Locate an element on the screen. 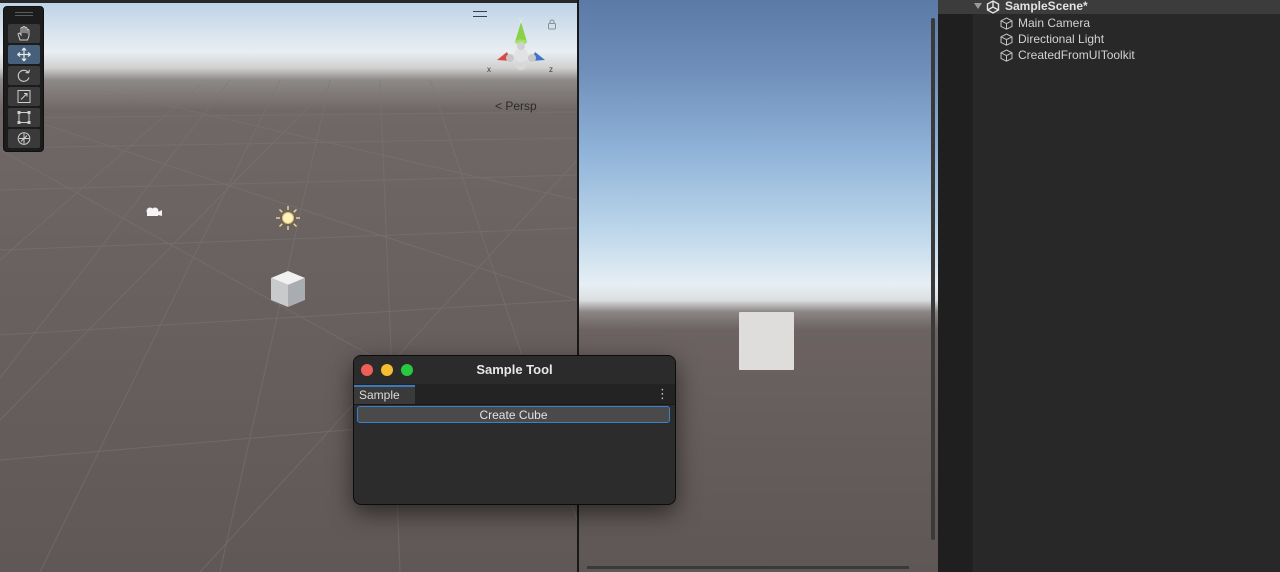  scale-icon is located at coordinates (24, 96).